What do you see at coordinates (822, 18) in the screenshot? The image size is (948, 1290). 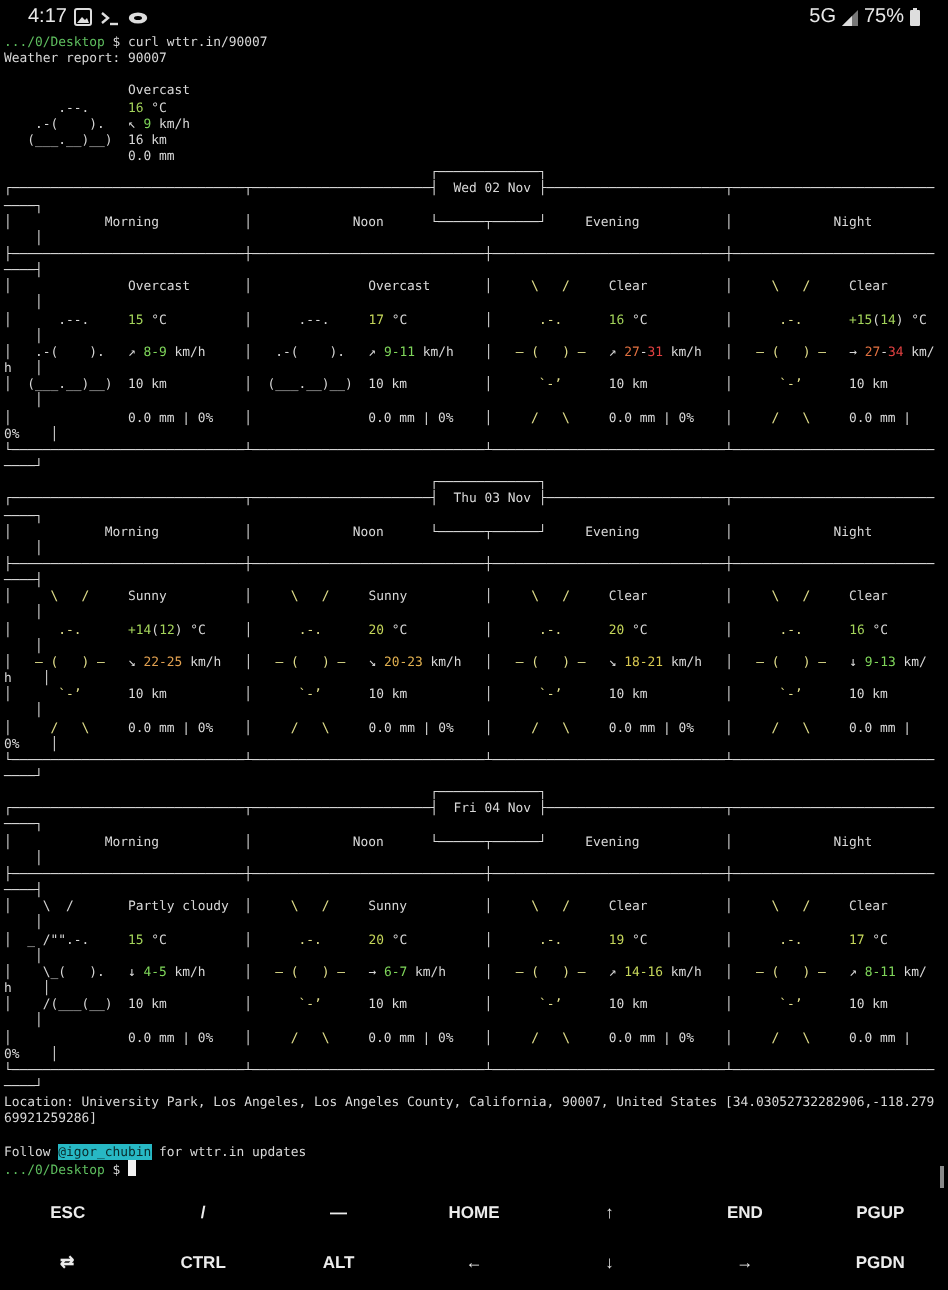 I see `network-type: 5G` at bounding box center [822, 18].